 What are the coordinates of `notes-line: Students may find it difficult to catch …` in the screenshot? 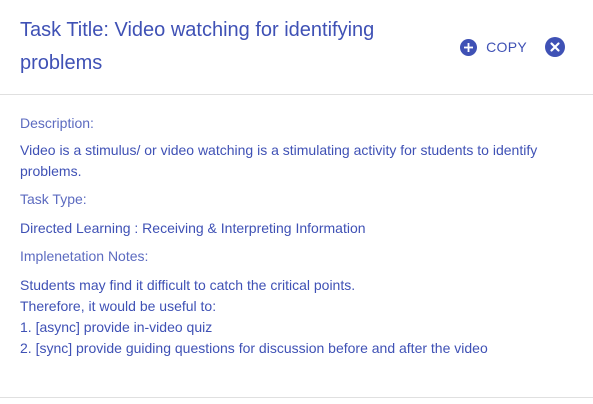 It's located at (188, 285).